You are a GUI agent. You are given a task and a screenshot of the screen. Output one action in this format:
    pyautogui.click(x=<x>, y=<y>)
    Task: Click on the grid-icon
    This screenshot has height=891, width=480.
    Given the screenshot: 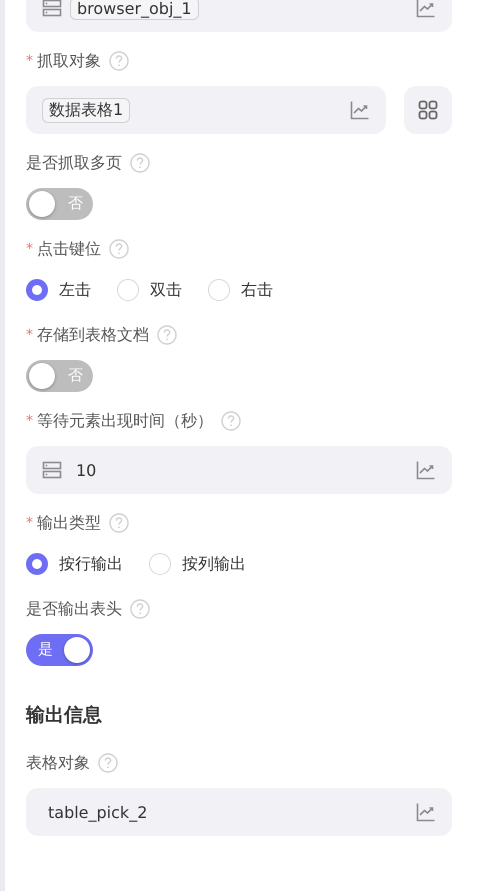 What is the action you would take?
    pyautogui.click(x=428, y=110)
    